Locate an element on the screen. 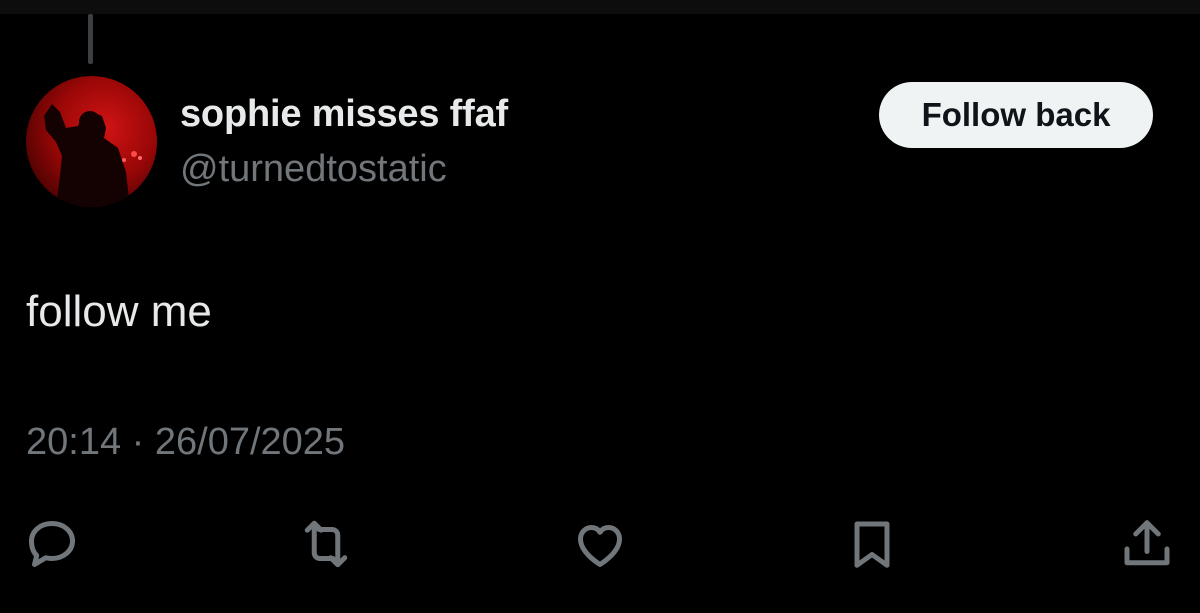  reply-icon is located at coordinates (52, 544).